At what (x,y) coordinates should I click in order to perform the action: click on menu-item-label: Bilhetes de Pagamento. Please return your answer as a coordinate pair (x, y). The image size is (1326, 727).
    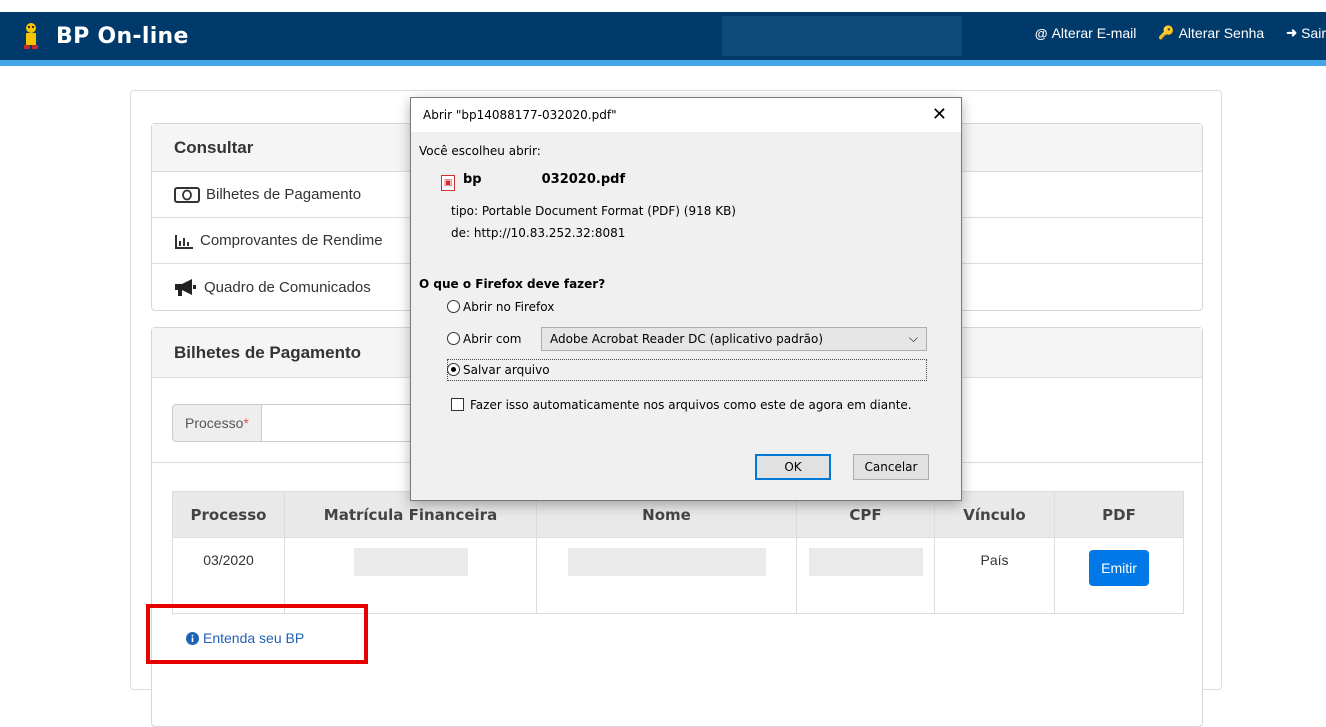
    Looking at the image, I should click on (284, 194).